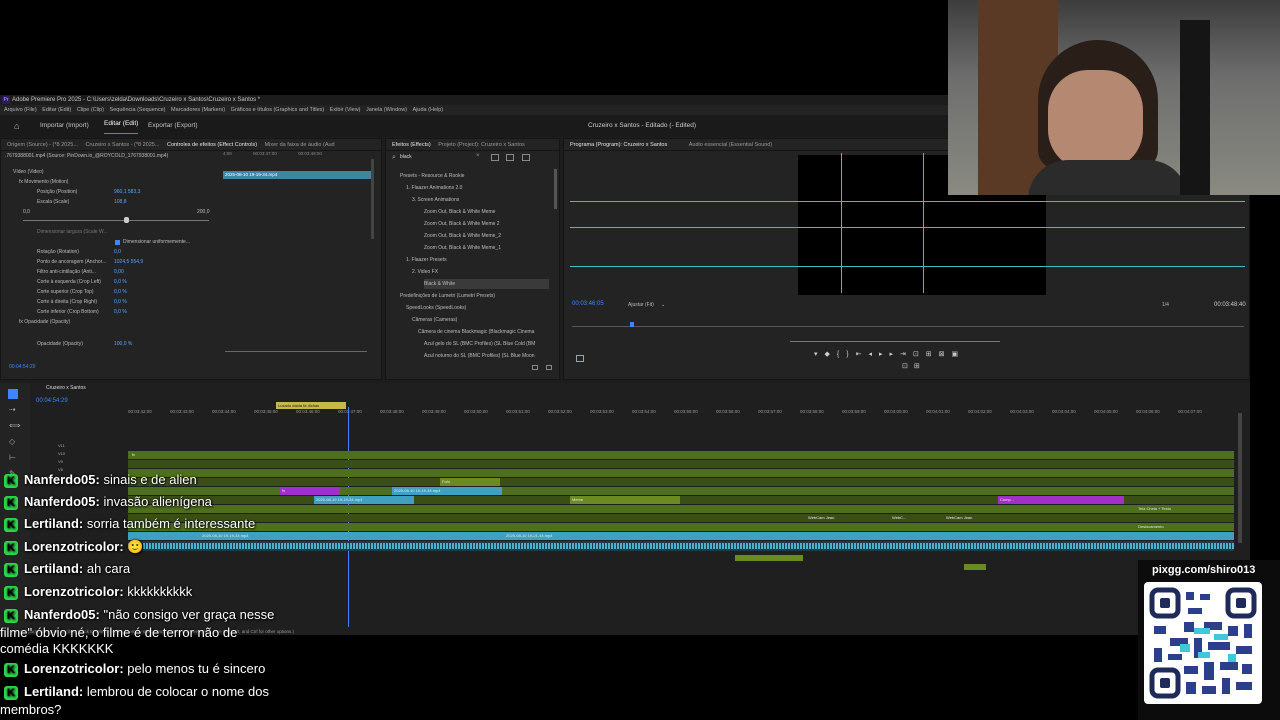 This screenshot has width=1280, height=720. I want to click on prop-position-value: 960,1 583,3, so click(127, 192).